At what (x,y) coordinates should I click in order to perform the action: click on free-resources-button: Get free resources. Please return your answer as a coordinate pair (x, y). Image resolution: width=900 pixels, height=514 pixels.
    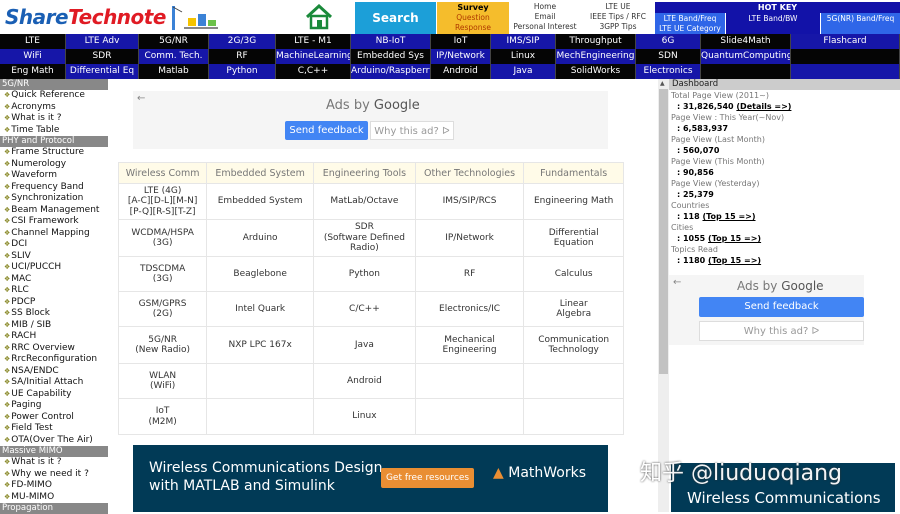
    Looking at the image, I should click on (427, 478).